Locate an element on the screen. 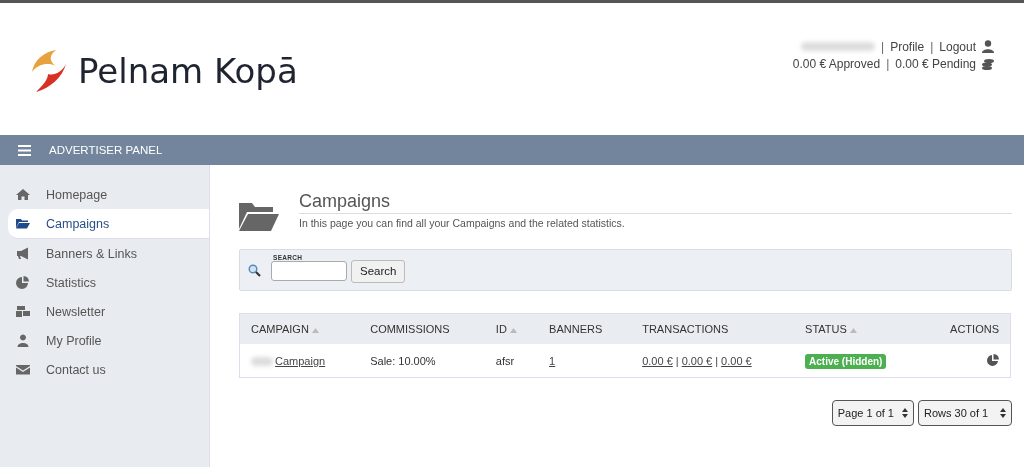  banners-link: 1 is located at coordinates (552, 360).